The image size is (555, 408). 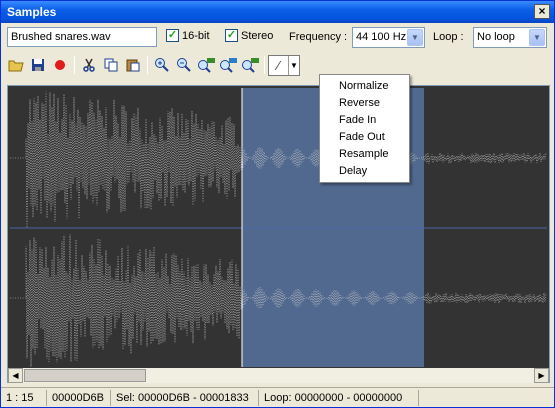 I want to click on effects-dropdown-button: ⁄ ▼, so click(x=284, y=65).